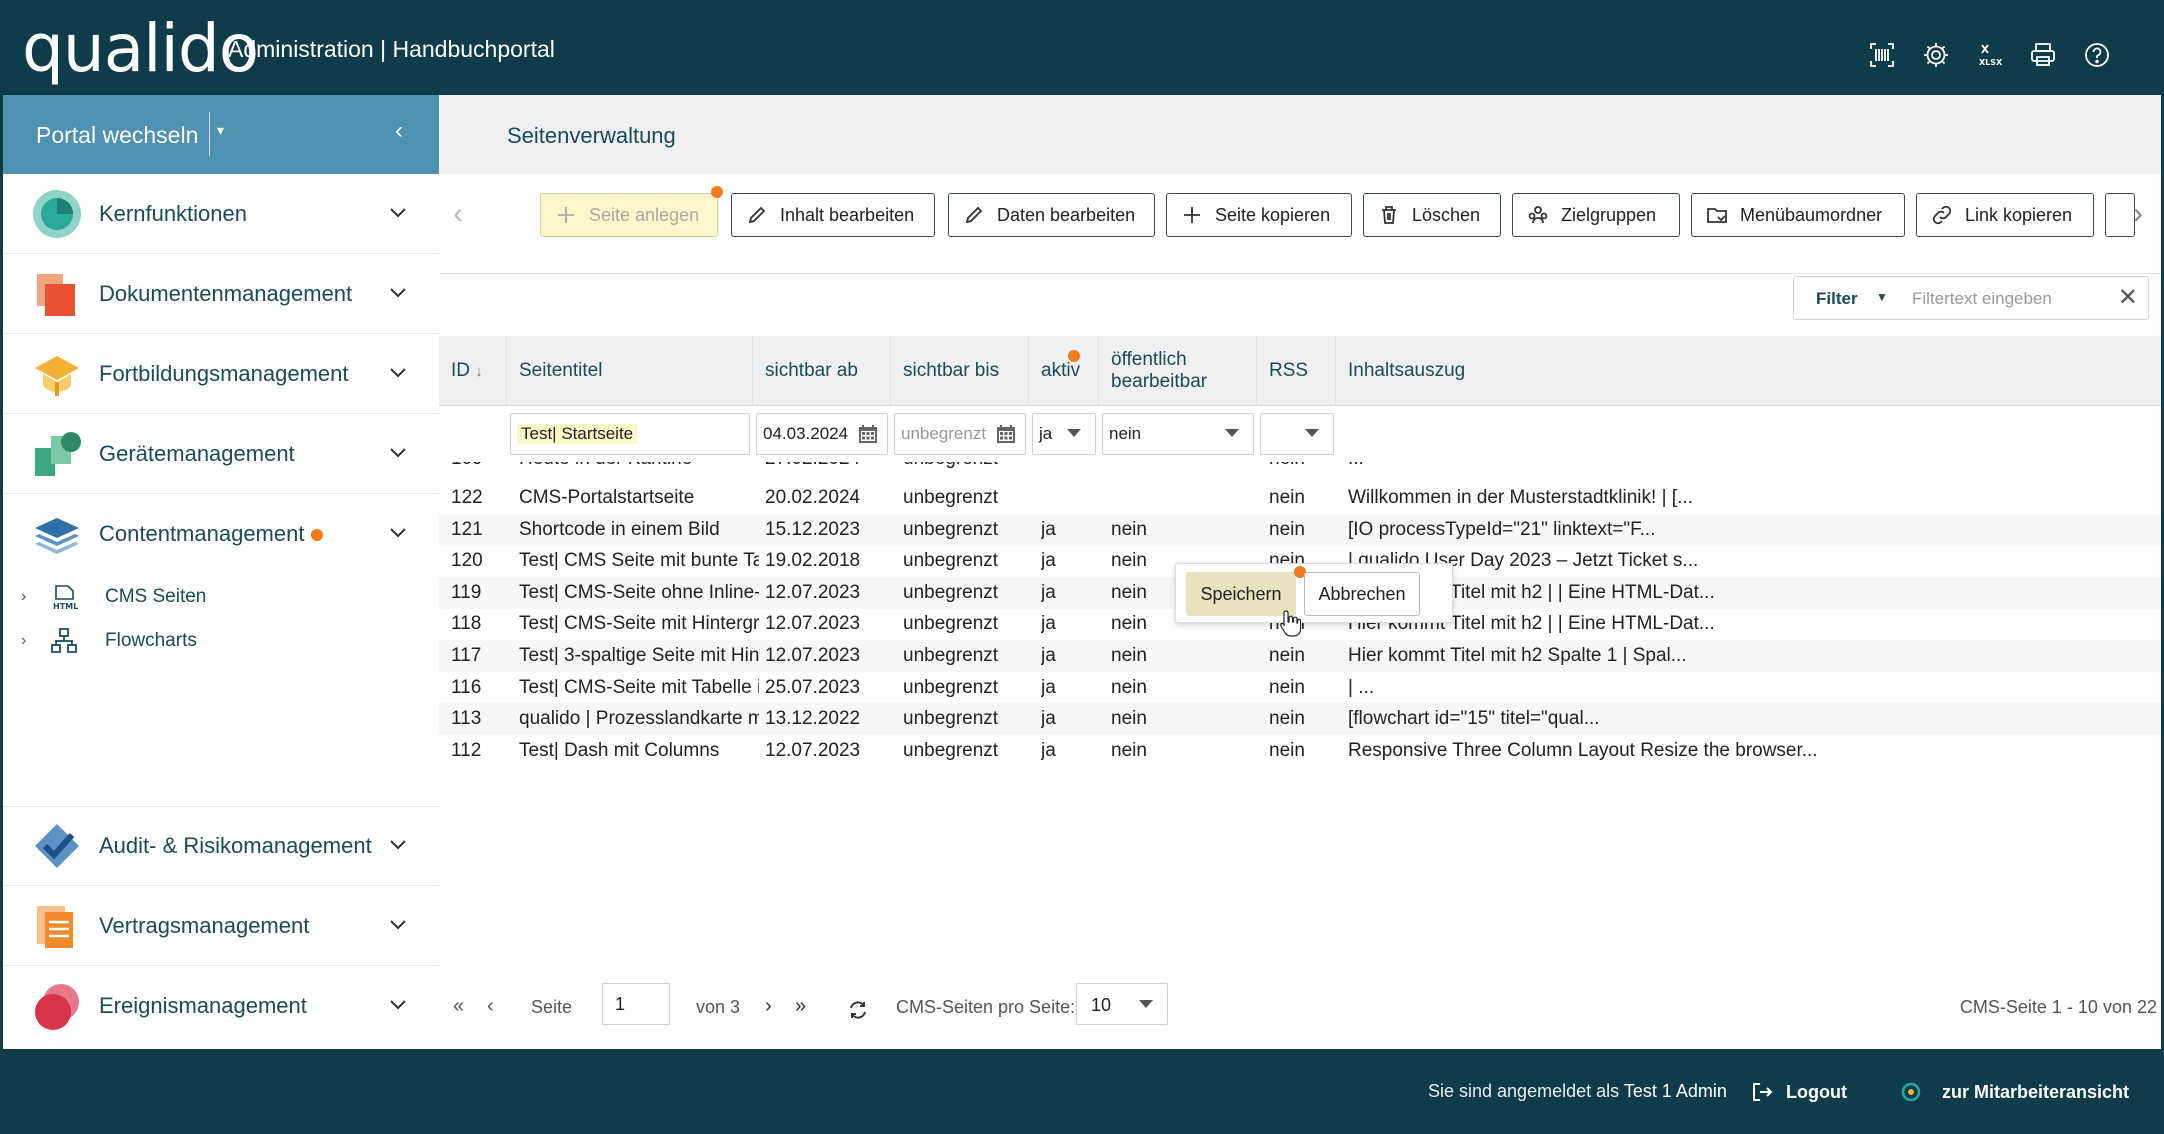 Image resolution: width=2164 pixels, height=1134 pixels. What do you see at coordinates (479, 371) in the screenshot?
I see `sort-down-icon: ↓` at bounding box center [479, 371].